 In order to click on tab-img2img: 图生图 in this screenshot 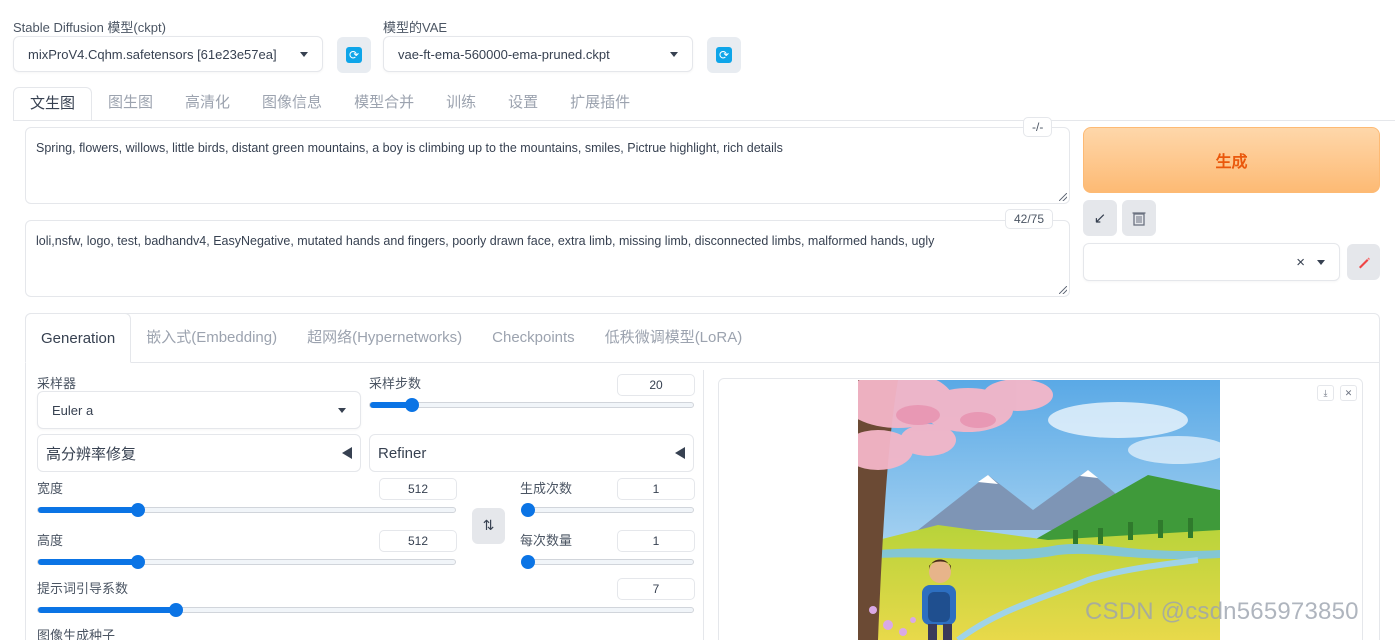, I will do `click(130, 104)`.